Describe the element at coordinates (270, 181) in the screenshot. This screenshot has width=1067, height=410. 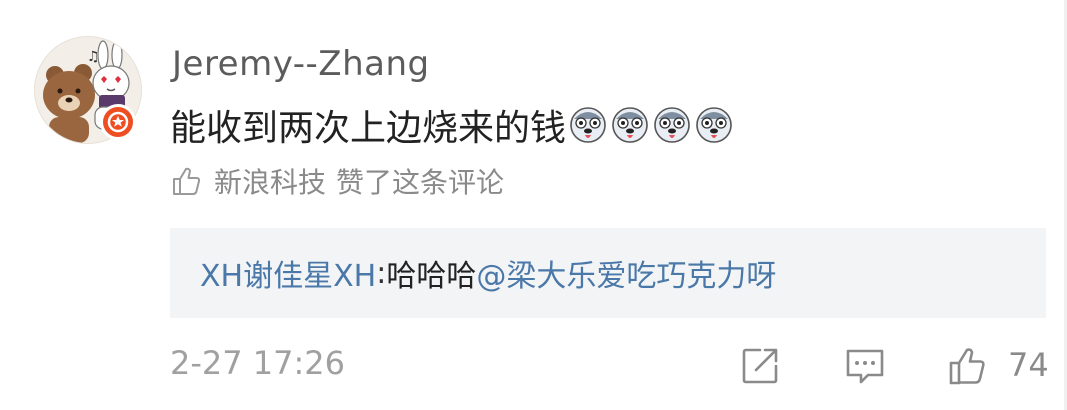
I see `liked-by-account: 新浪科技` at that location.